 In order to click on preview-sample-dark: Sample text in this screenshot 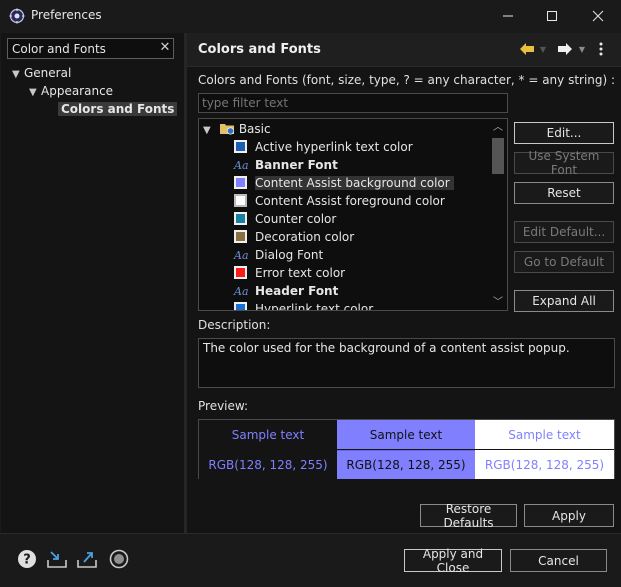, I will do `click(268, 434)`.